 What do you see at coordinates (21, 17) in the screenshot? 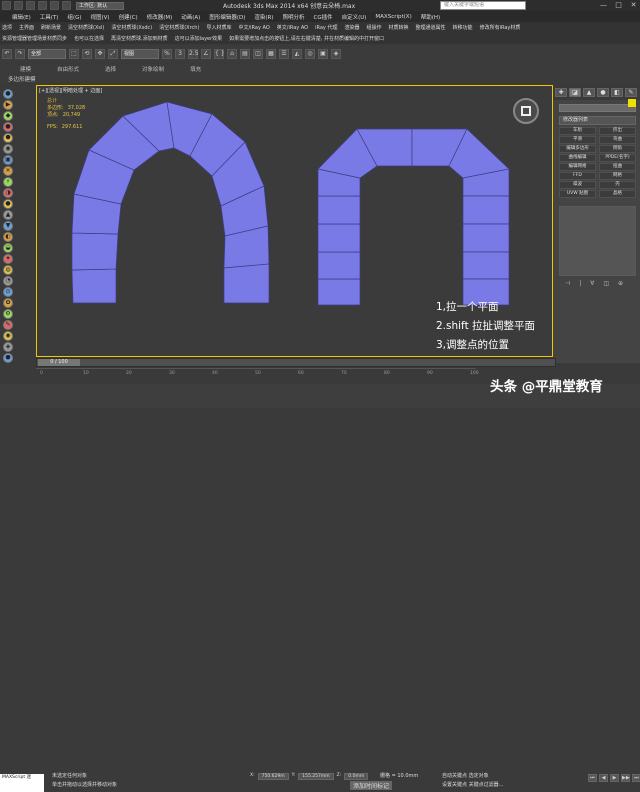
I see `menu-edit: 编辑(E)` at bounding box center [21, 17].